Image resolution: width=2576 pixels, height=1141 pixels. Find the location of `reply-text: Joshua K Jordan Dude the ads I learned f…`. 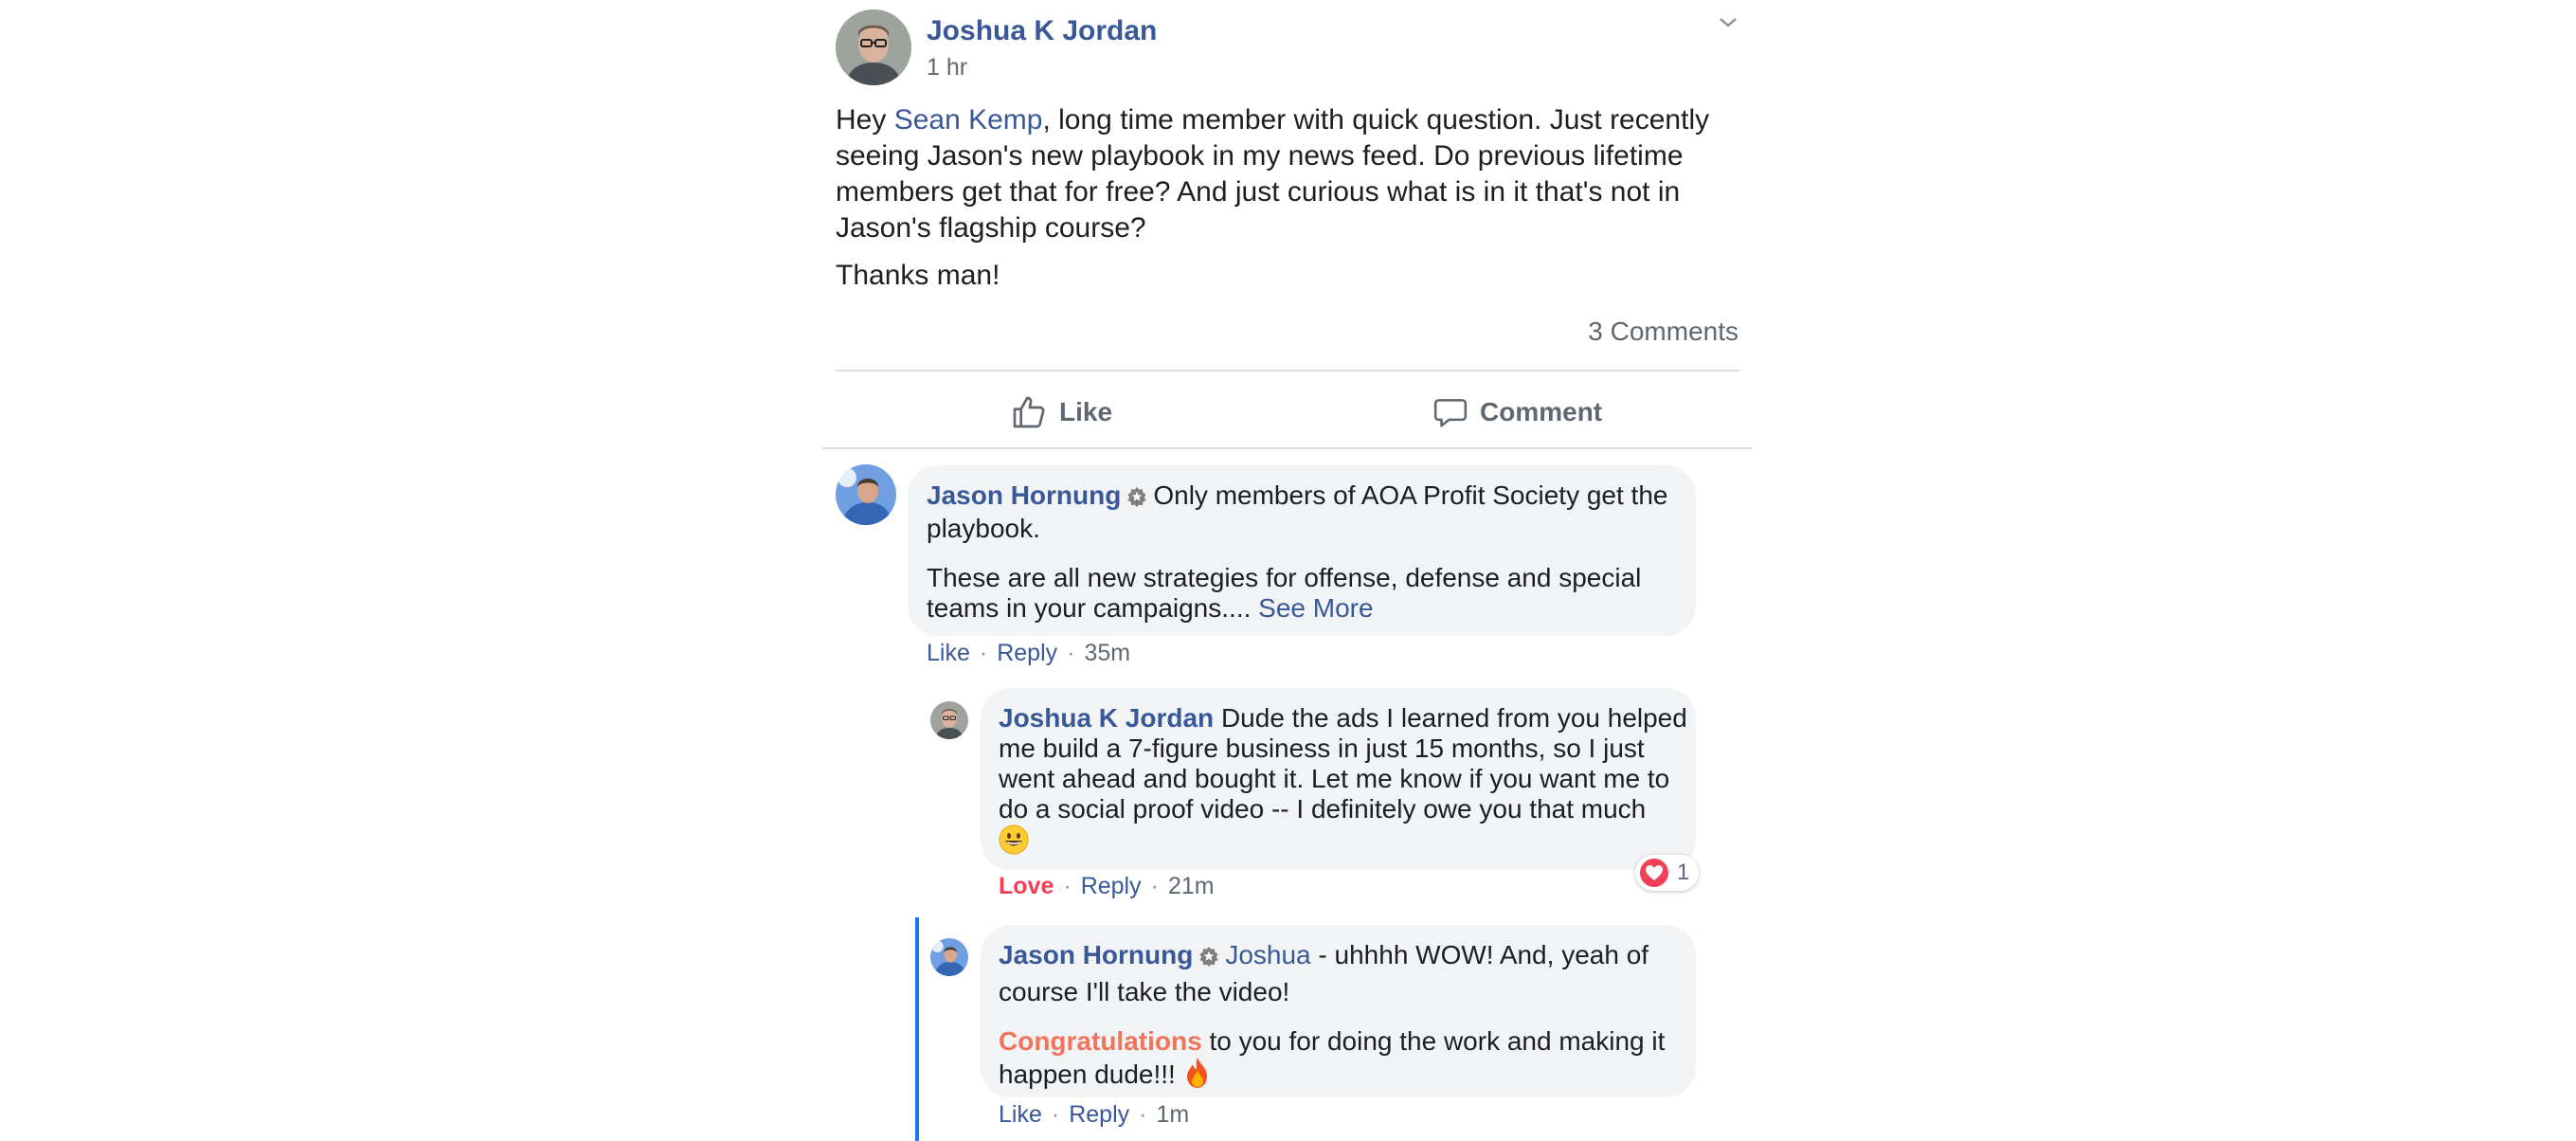

reply-text: Joshua K Jordan Dude the ads I learned f… is located at coordinates (1344, 782).